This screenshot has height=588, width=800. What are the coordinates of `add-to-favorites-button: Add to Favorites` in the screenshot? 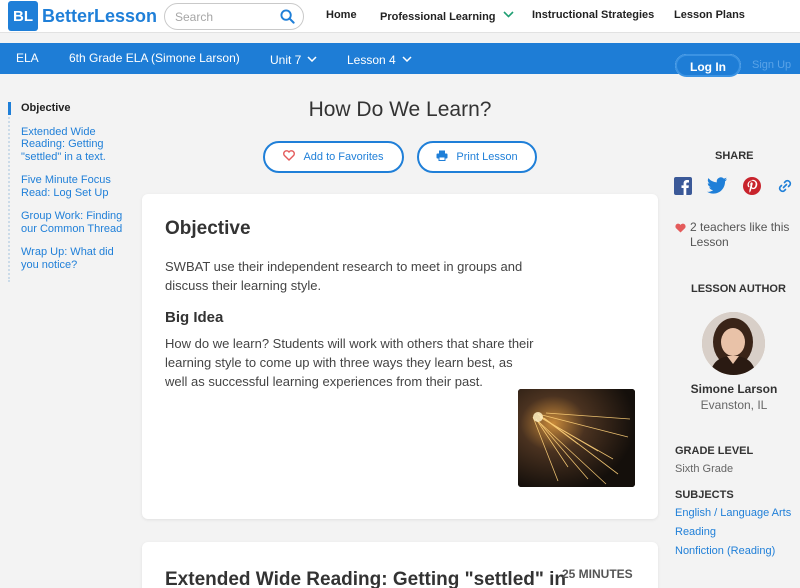 It's located at (333, 157).